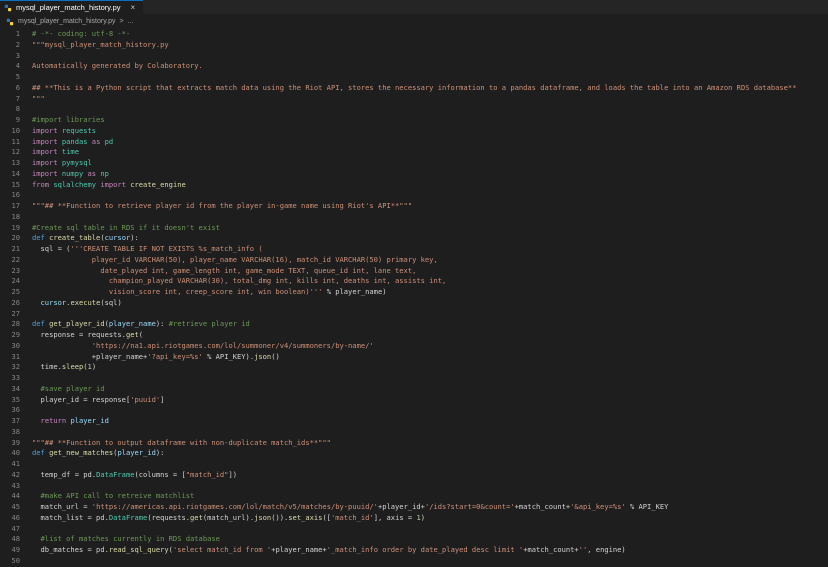  What do you see at coordinates (414, 367) in the screenshot?
I see `code-line: 32 time.sleep(1)` at bounding box center [414, 367].